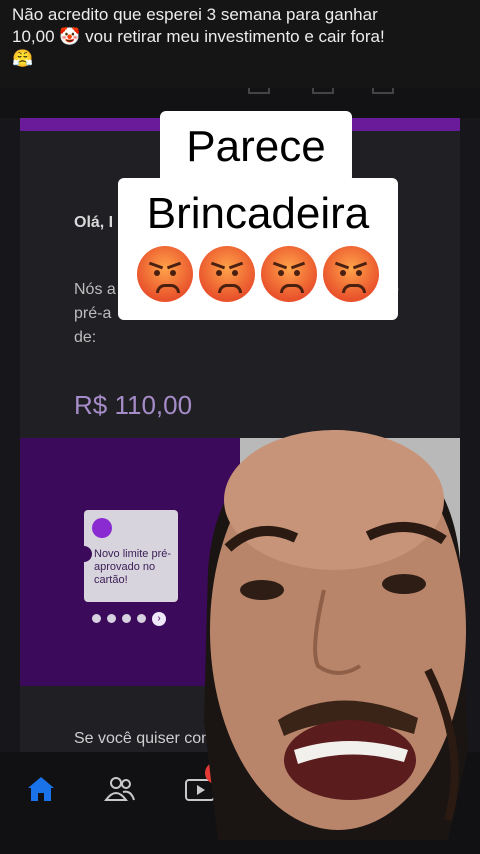 This screenshot has height=854, width=480. What do you see at coordinates (133, 405) in the screenshot?
I see `credit-amount: R$ 110,00` at bounding box center [133, 405].